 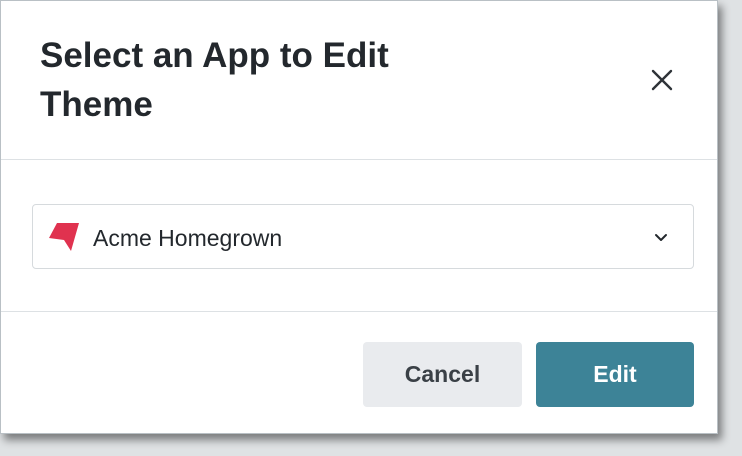 I want to click on chevron-down-icon, so click(x=661, y=237).